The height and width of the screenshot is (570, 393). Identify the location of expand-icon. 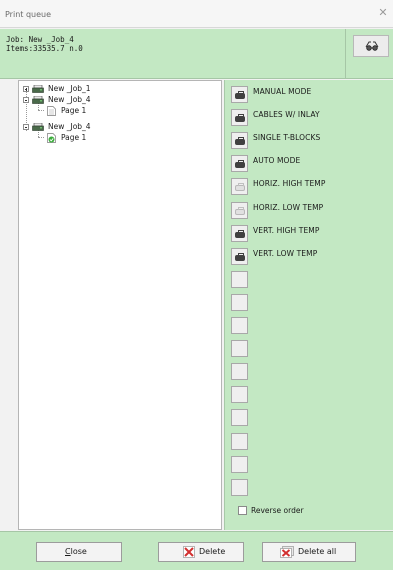
(26, 89).